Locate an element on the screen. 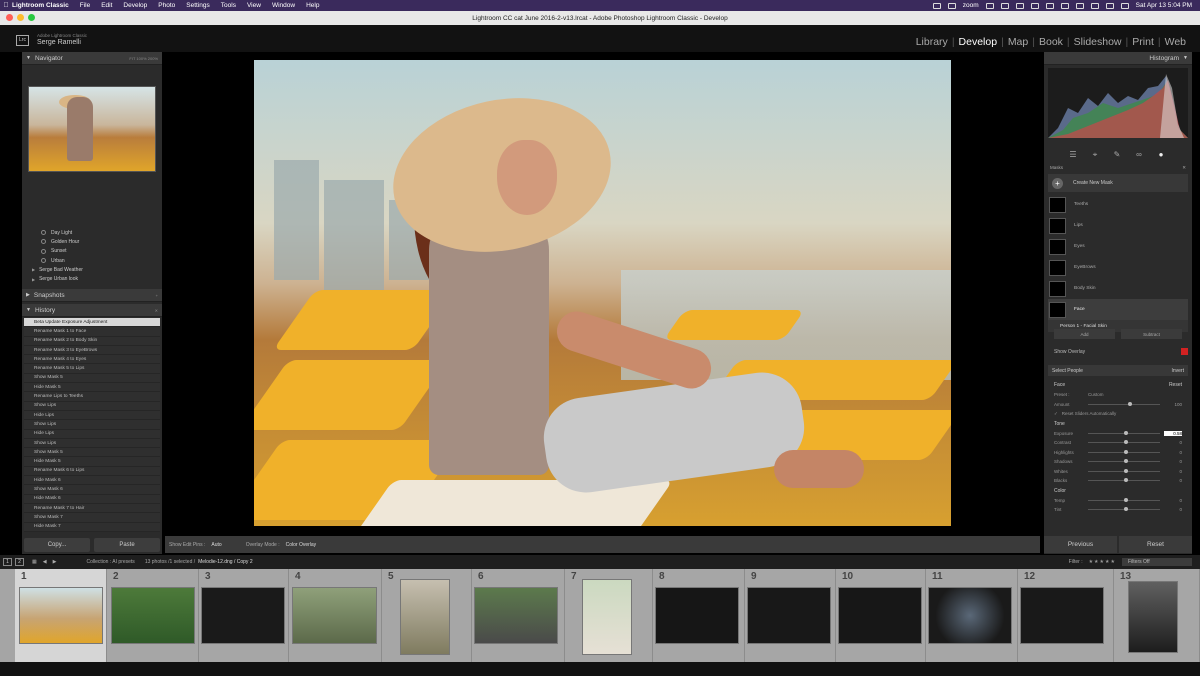 The height and width of the screenshot is (676, 1200). mask-item: EyeBrows is located at coordinates (1118, 267).